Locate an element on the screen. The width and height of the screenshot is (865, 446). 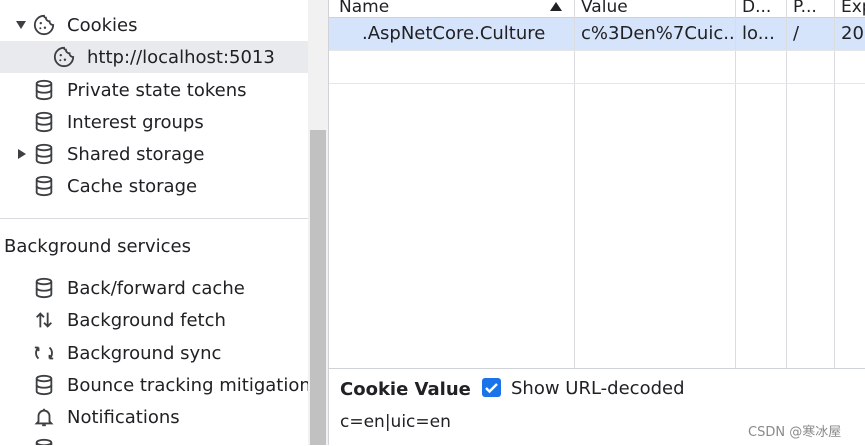
cookie-value-text: c=en|uic=en is located at coordinates (395, 422).